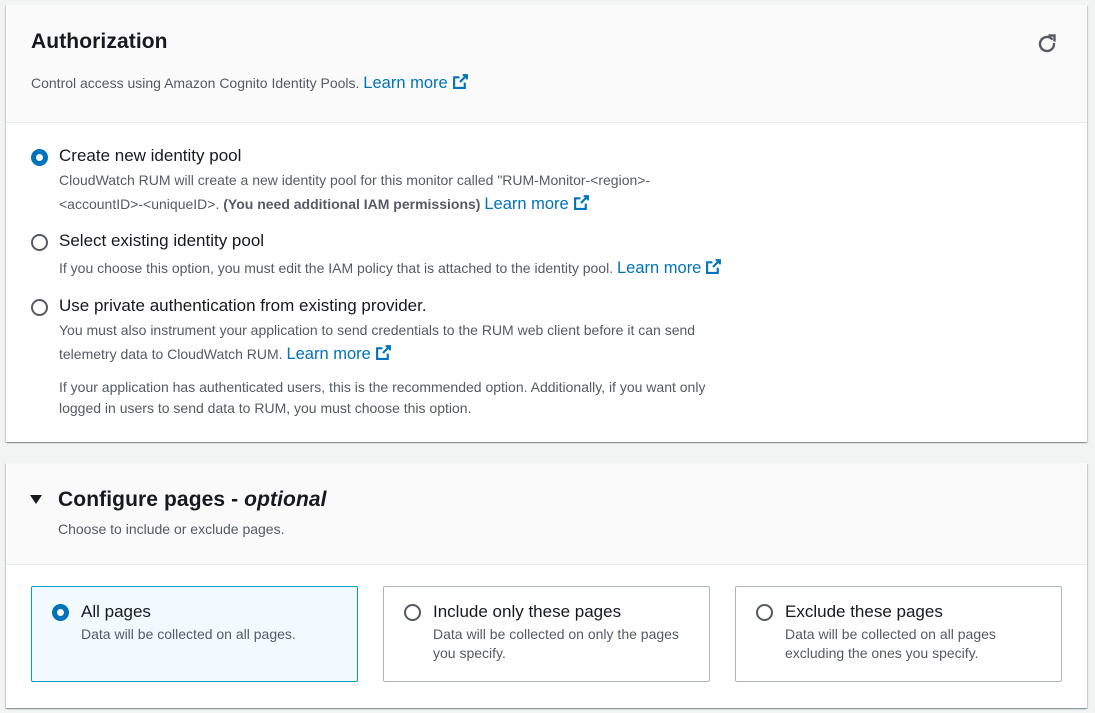 The height and width of the screenshot is (713, 1095). What do you see at coordinates (171, 529) in the screenshot?
I see `configure-pages-description: Choose to include or exclude pages.` at bounding box center [171, 529].